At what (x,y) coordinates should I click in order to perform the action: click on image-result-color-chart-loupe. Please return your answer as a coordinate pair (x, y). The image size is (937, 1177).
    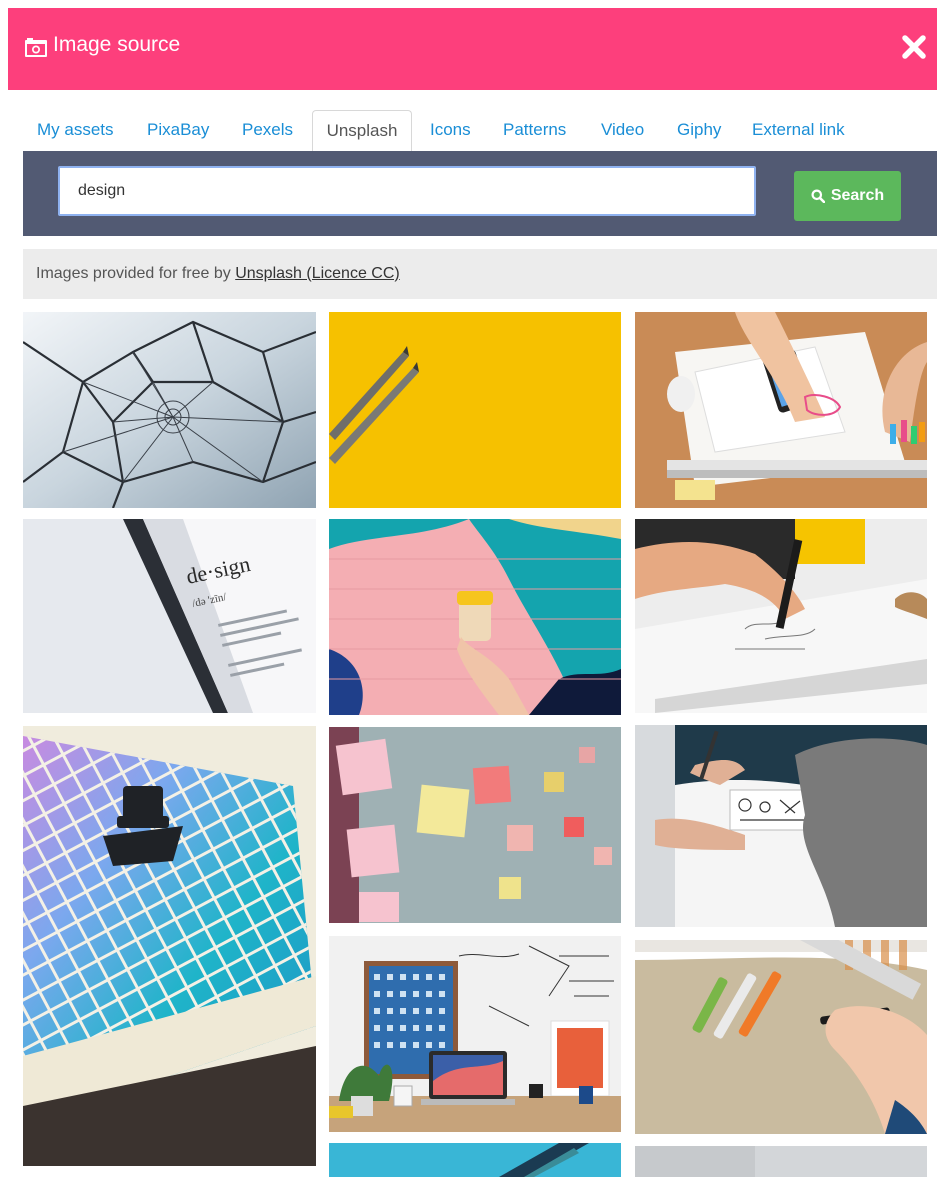
    Looking at the image, I should click on (169, 946).